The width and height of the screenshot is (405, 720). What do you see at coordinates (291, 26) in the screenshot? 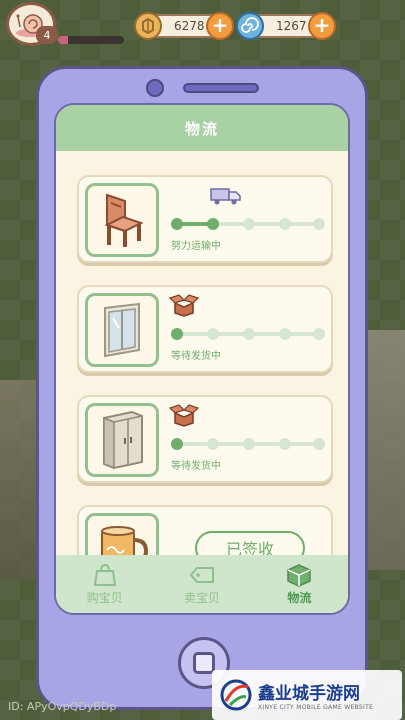
I see `gem-value: 1267` at bounding box center [291, 26].